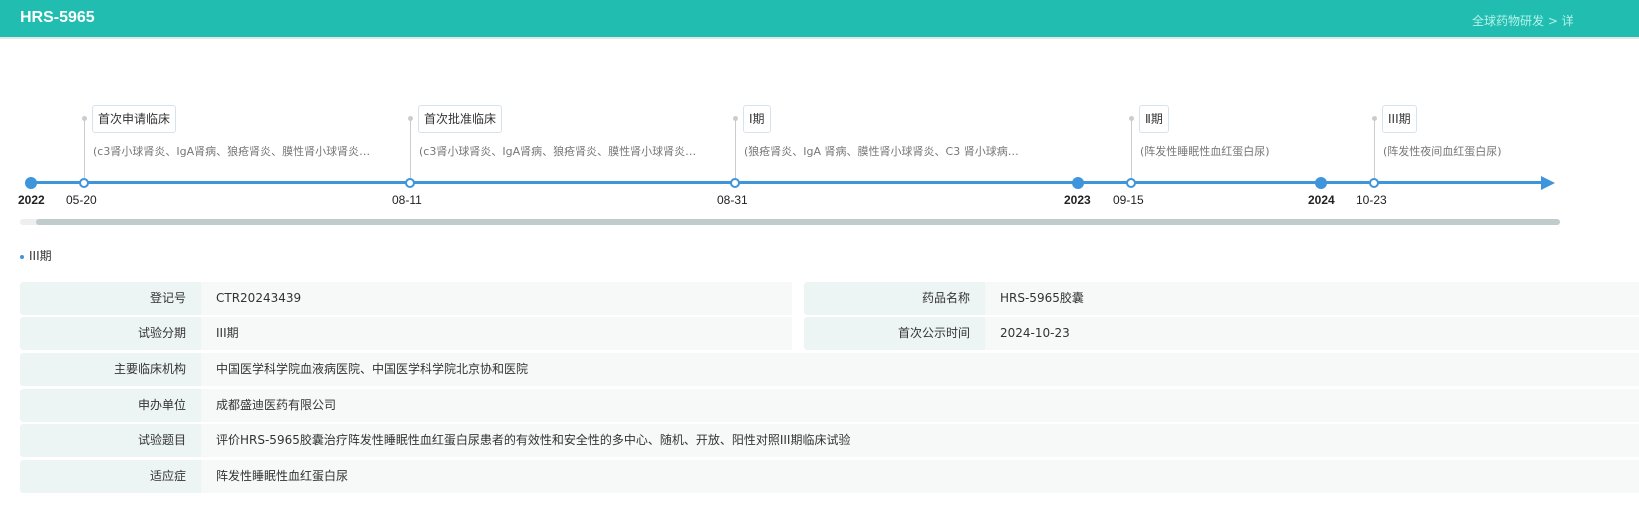 This screenshot has height=520, width=1639. I want to click on field-value: HRS-5965胶囊, so click(1312, 298).